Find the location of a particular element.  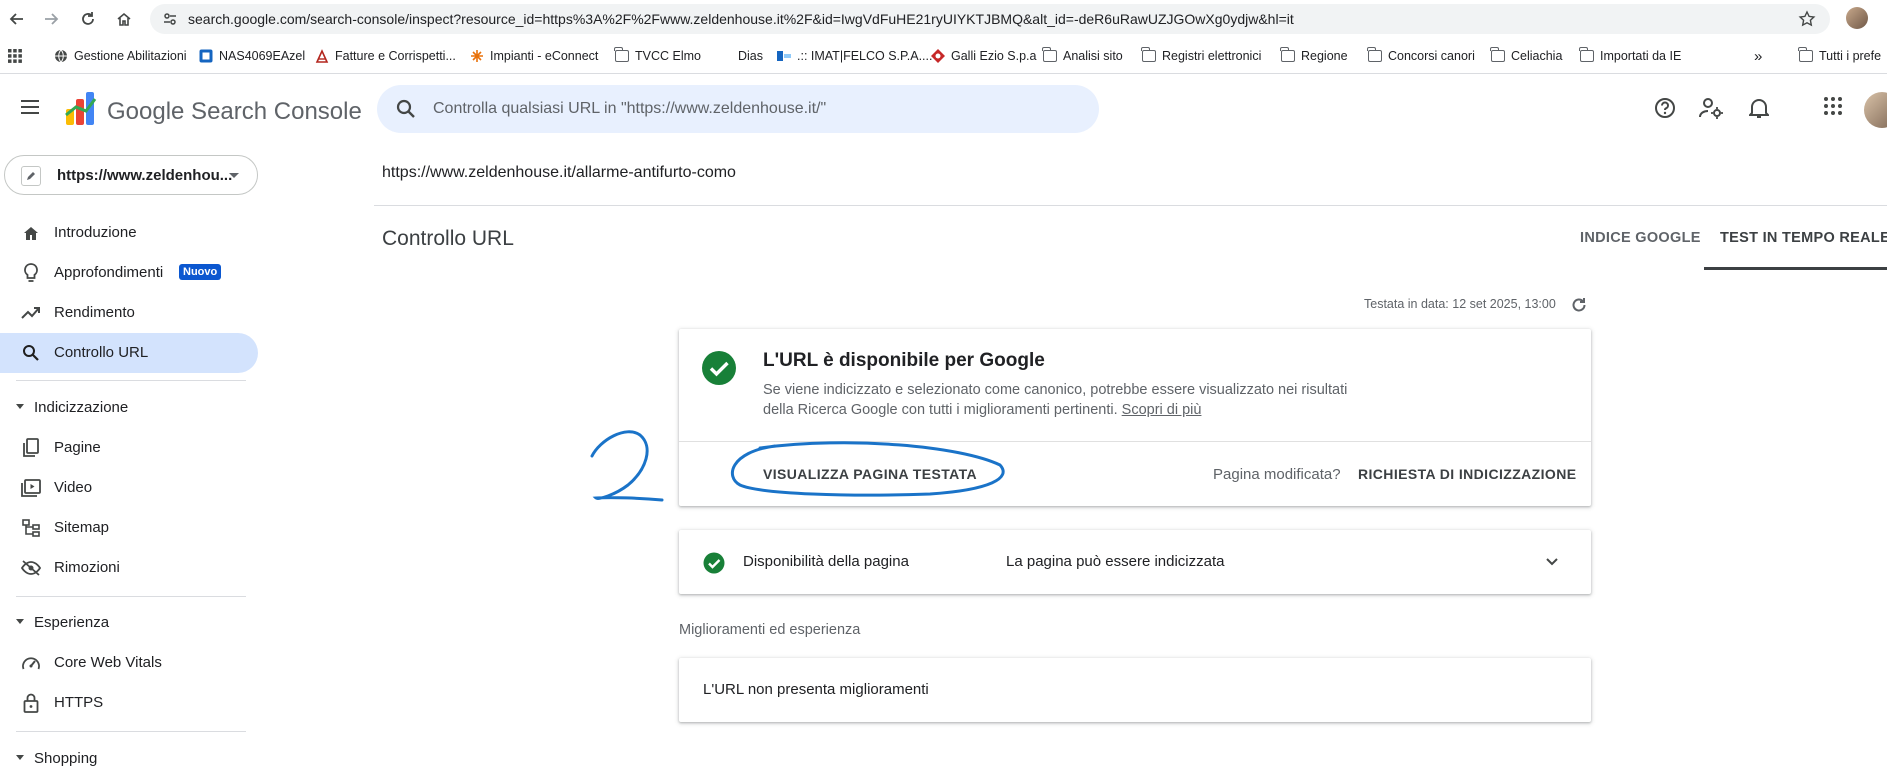

chevron-down-icon is located at coordinates (1552, 561).